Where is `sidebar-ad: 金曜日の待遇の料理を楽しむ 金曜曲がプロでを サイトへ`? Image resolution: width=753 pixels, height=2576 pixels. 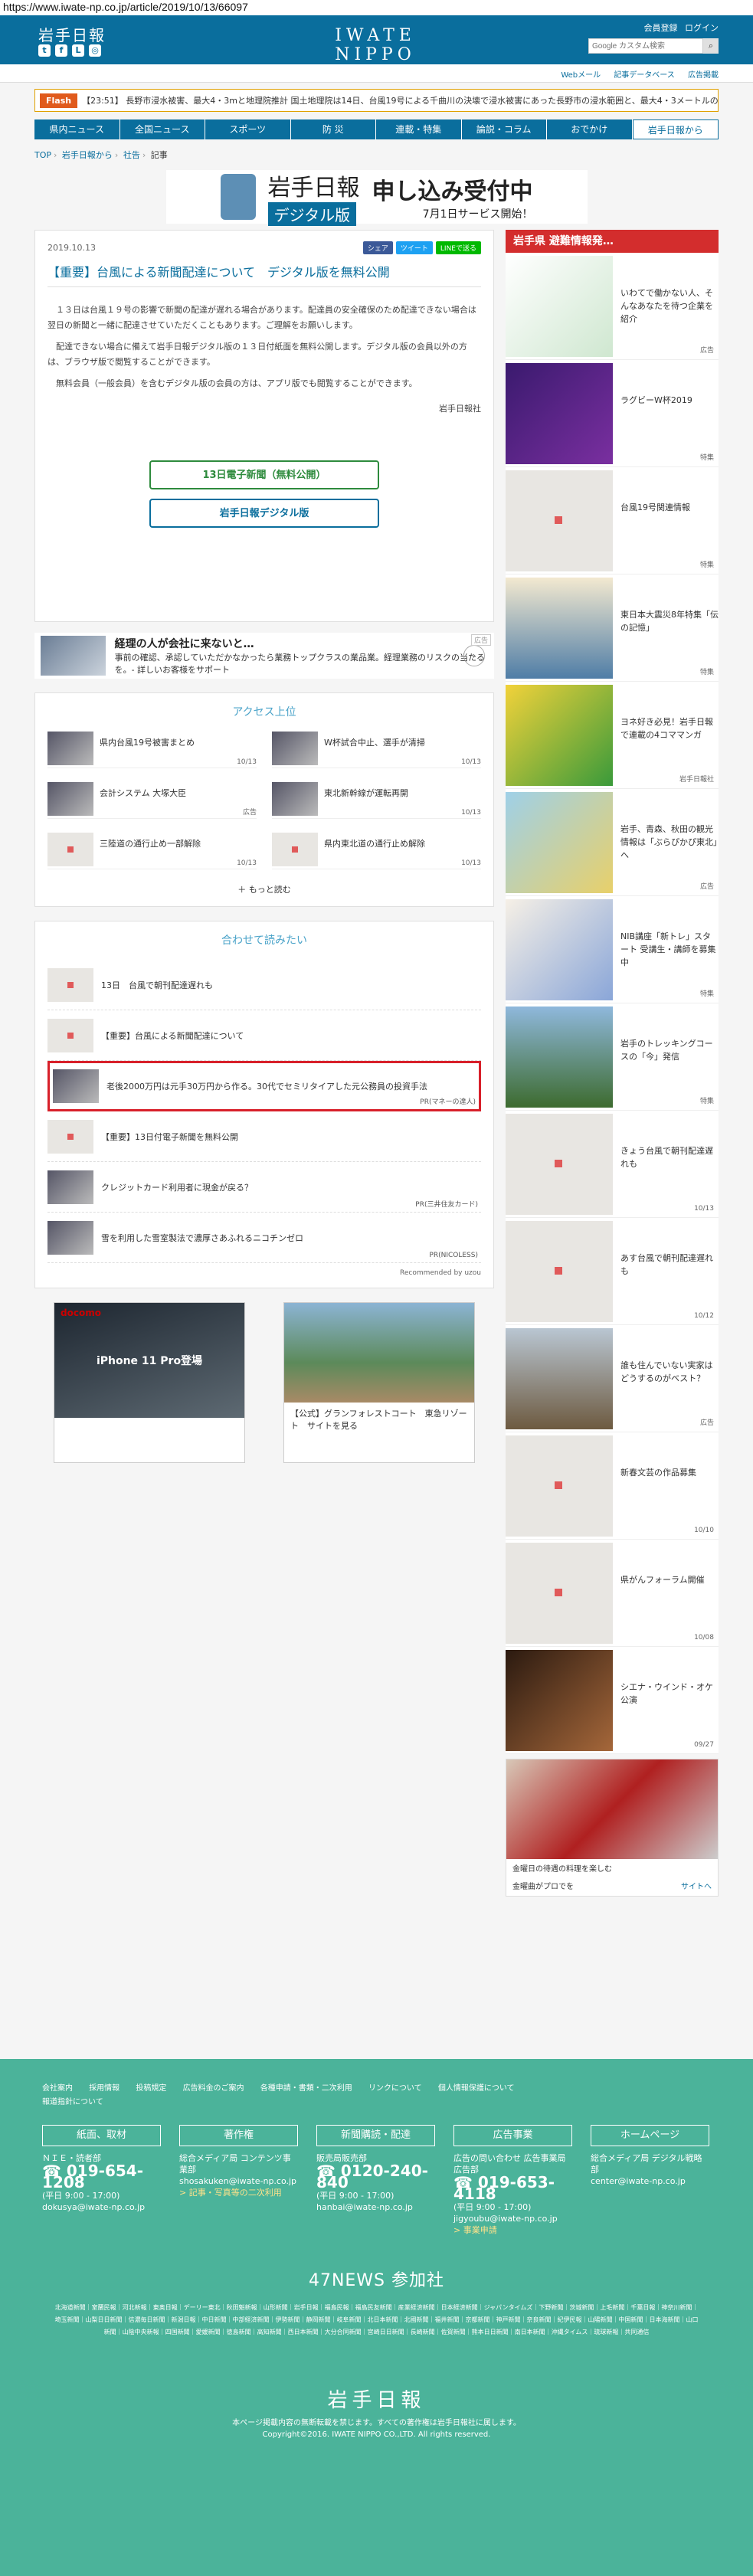
sidebar-ad: 金曜日の待遇の料理を楽しむ 金曜曲がプロでを サイトへ is located at coordinates (612, 1828).